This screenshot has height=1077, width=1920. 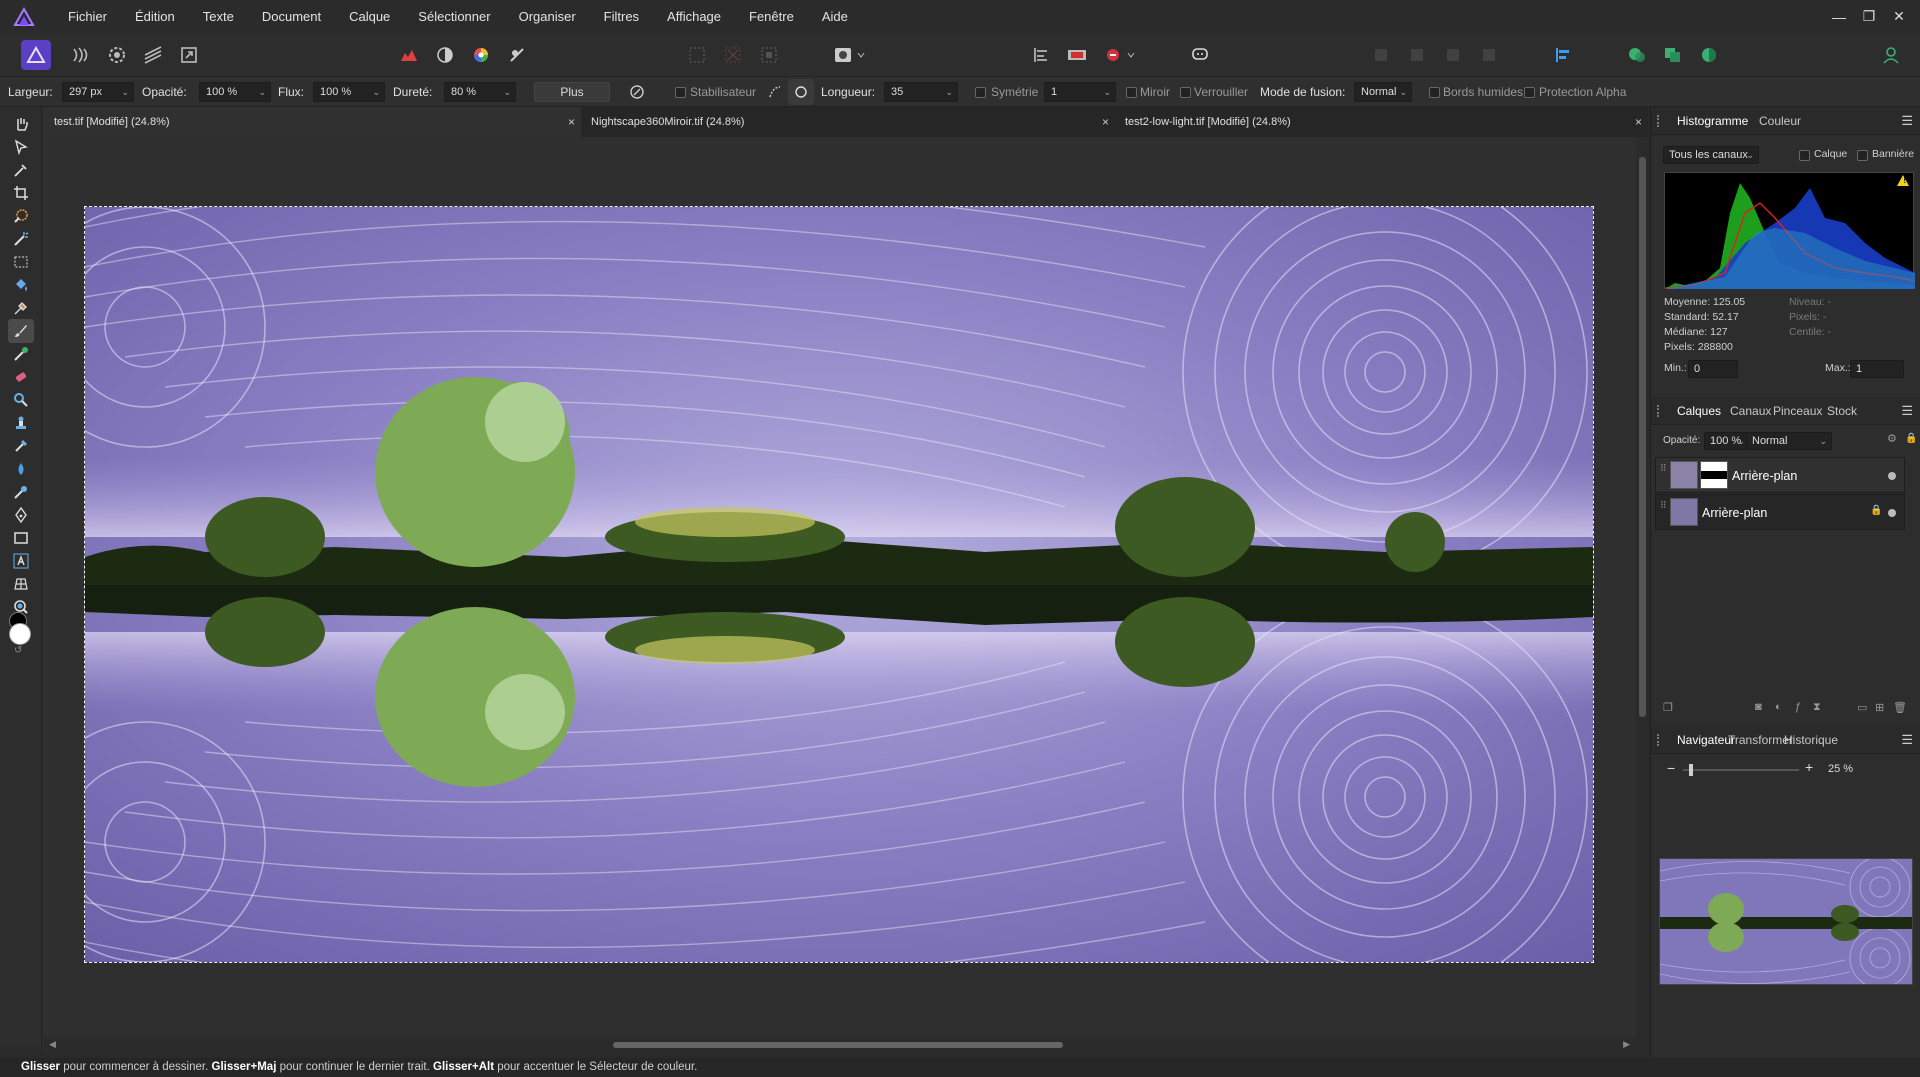 What do you see at coordinates (861, 55) in the screenshot?
I see `quick-mask-dropdown-icon` at bounding box center [861, 55].